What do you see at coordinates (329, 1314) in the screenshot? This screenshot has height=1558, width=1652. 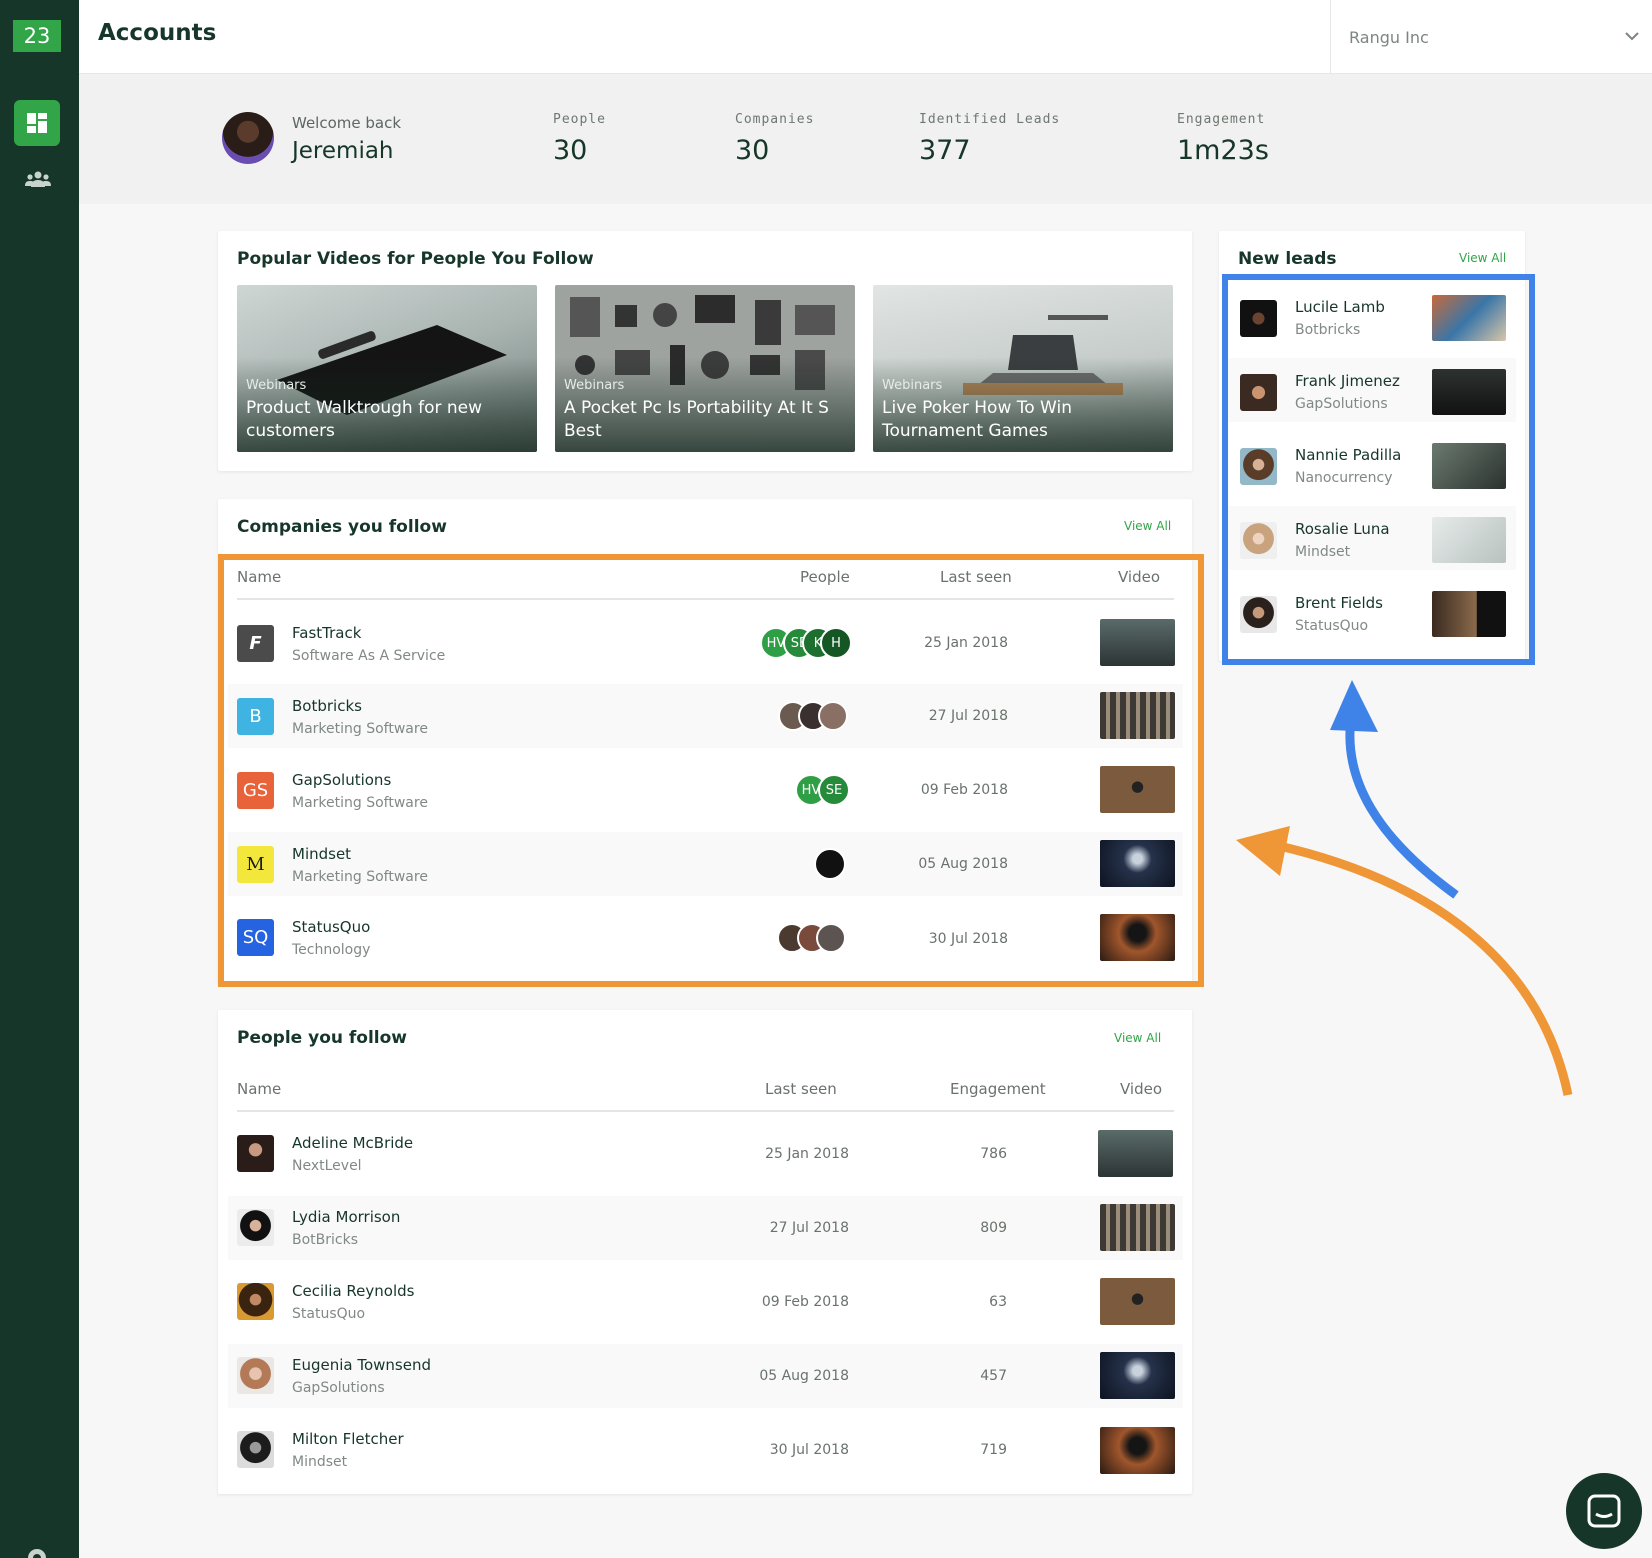 I see `person-company: StatusQuo` at bounding box center [329, 1314].